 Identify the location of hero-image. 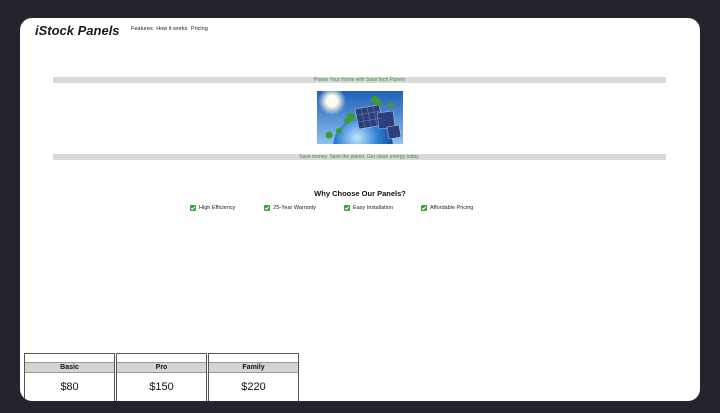
(360, 117).